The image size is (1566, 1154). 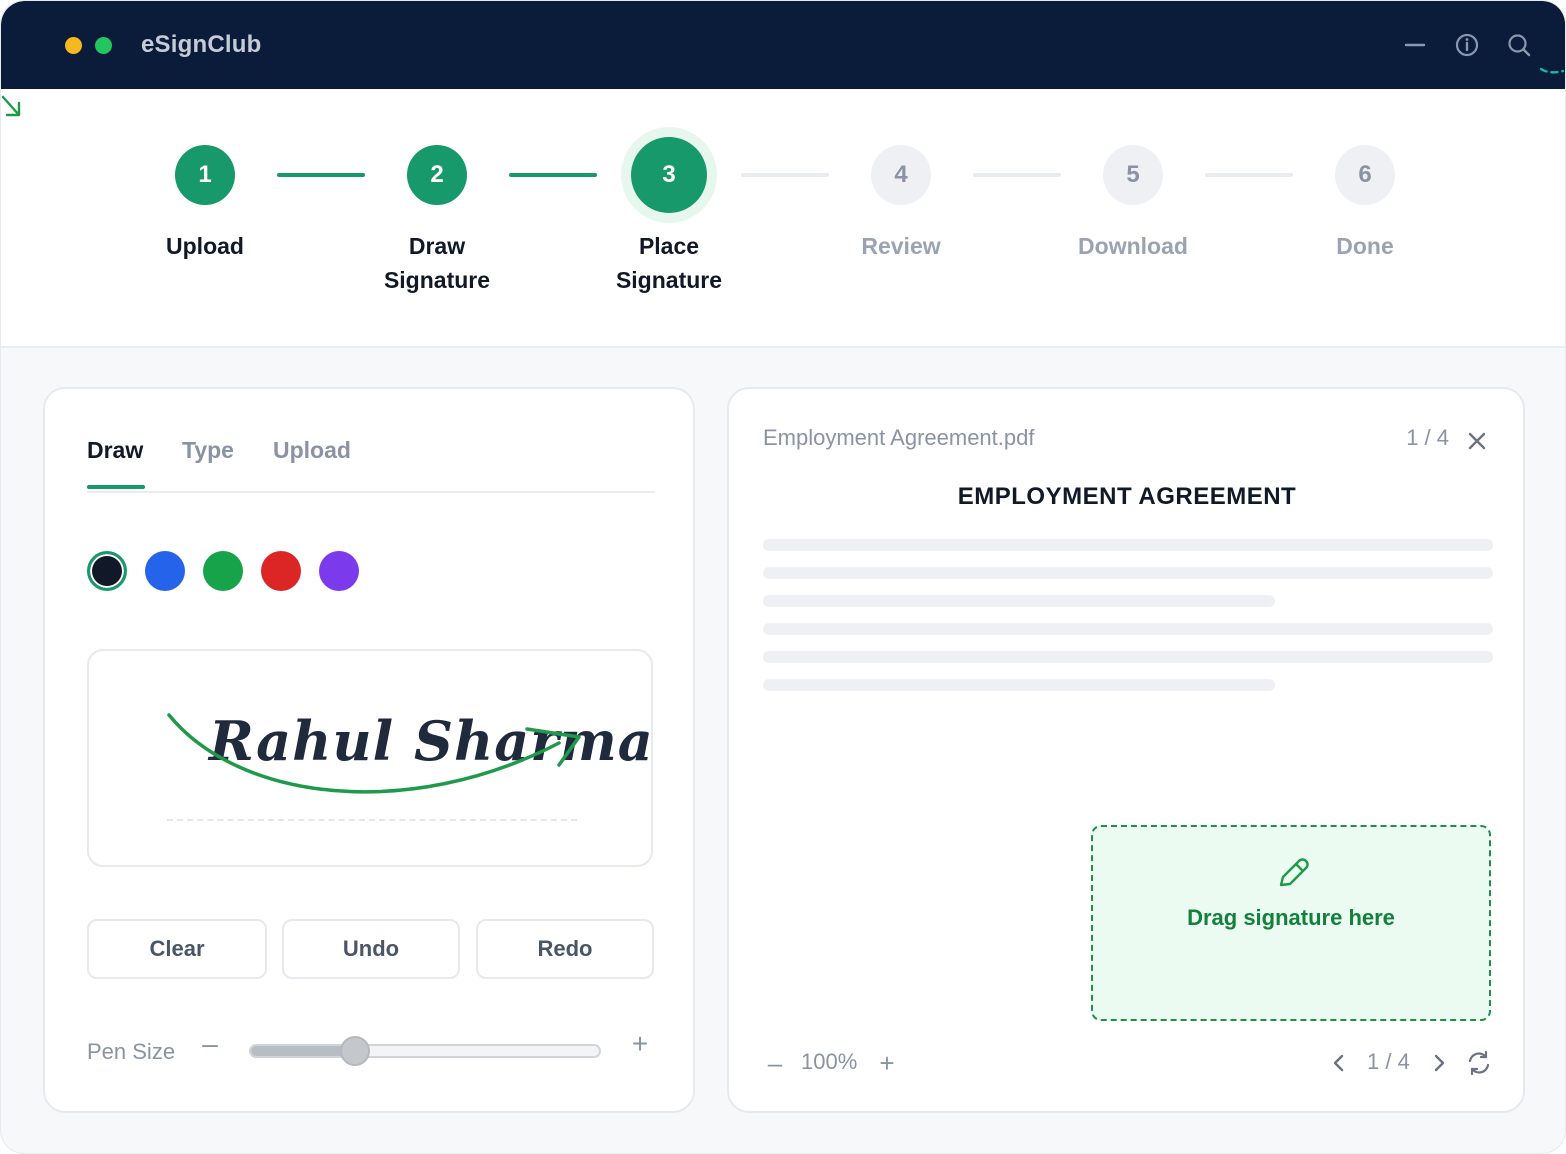 I want to click on step-upload: 1 Upload, so click(x=205, y=204).